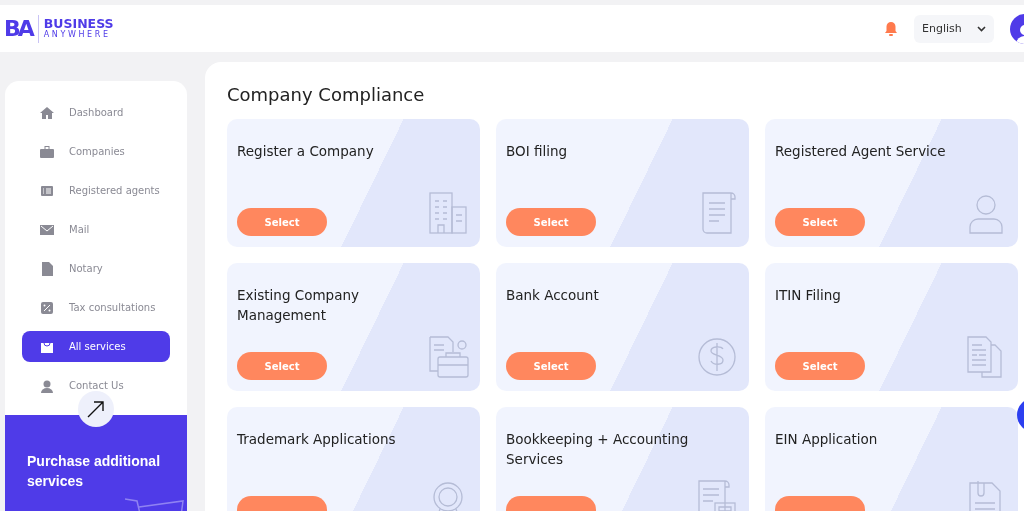 Image resolution: width=1024 pixels, height=511 pixels. Describe the element at coordinates (954, 28) in the screenshot. I see `language-select: English` at that location.